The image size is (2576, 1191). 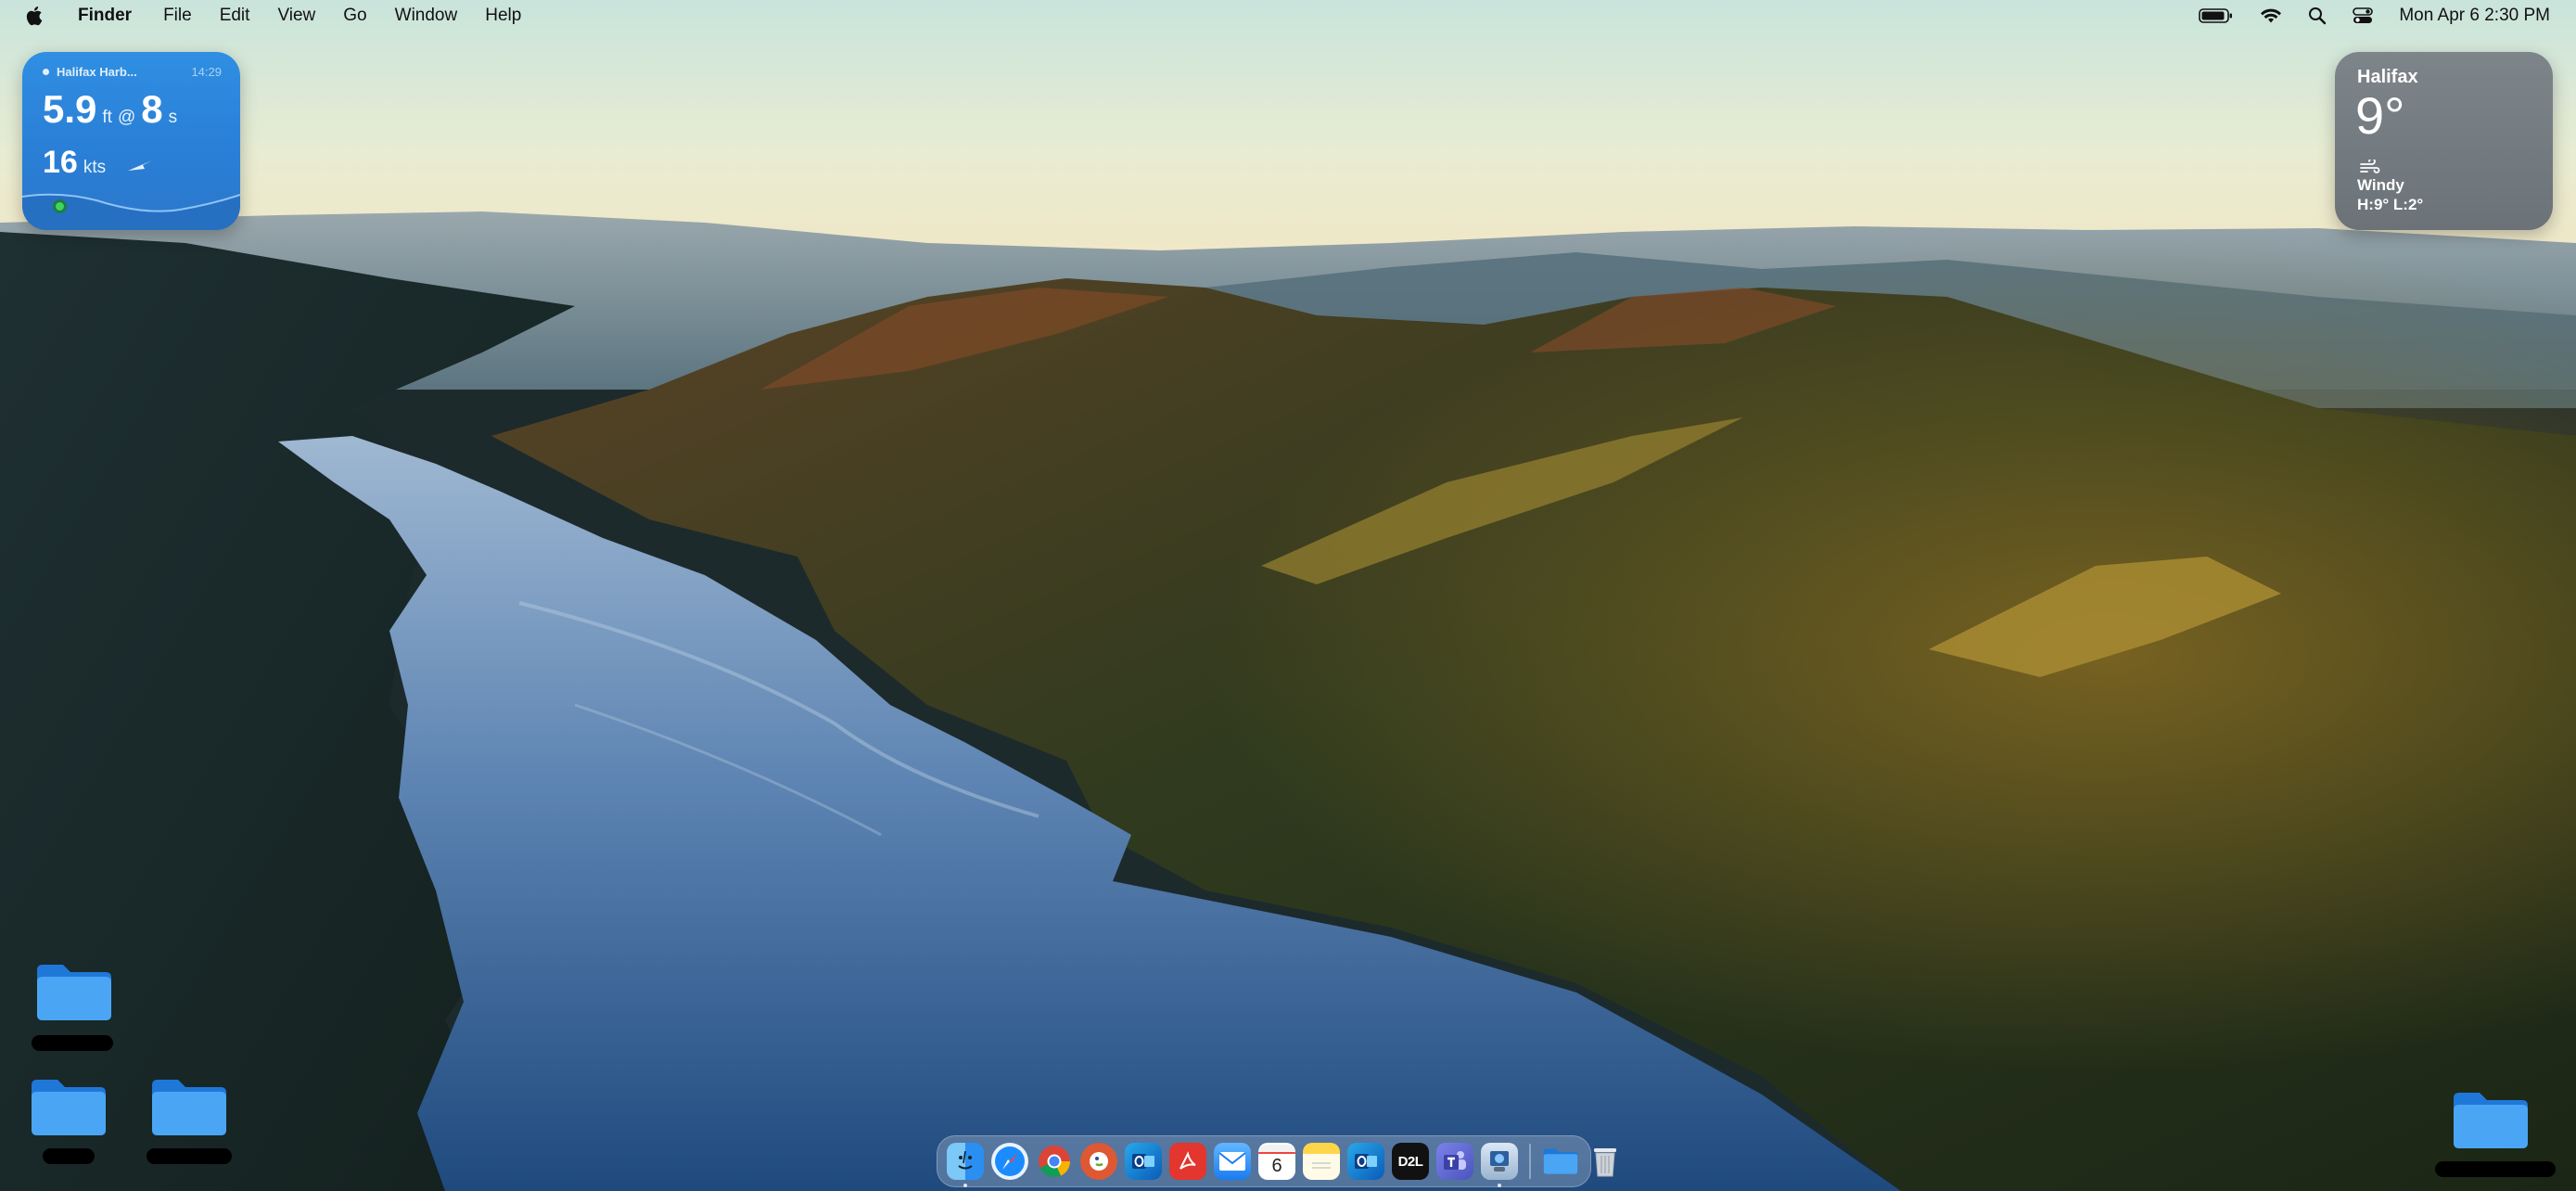 I want to click on d2l-icon: D2L, so click(x=1410, y=1162).